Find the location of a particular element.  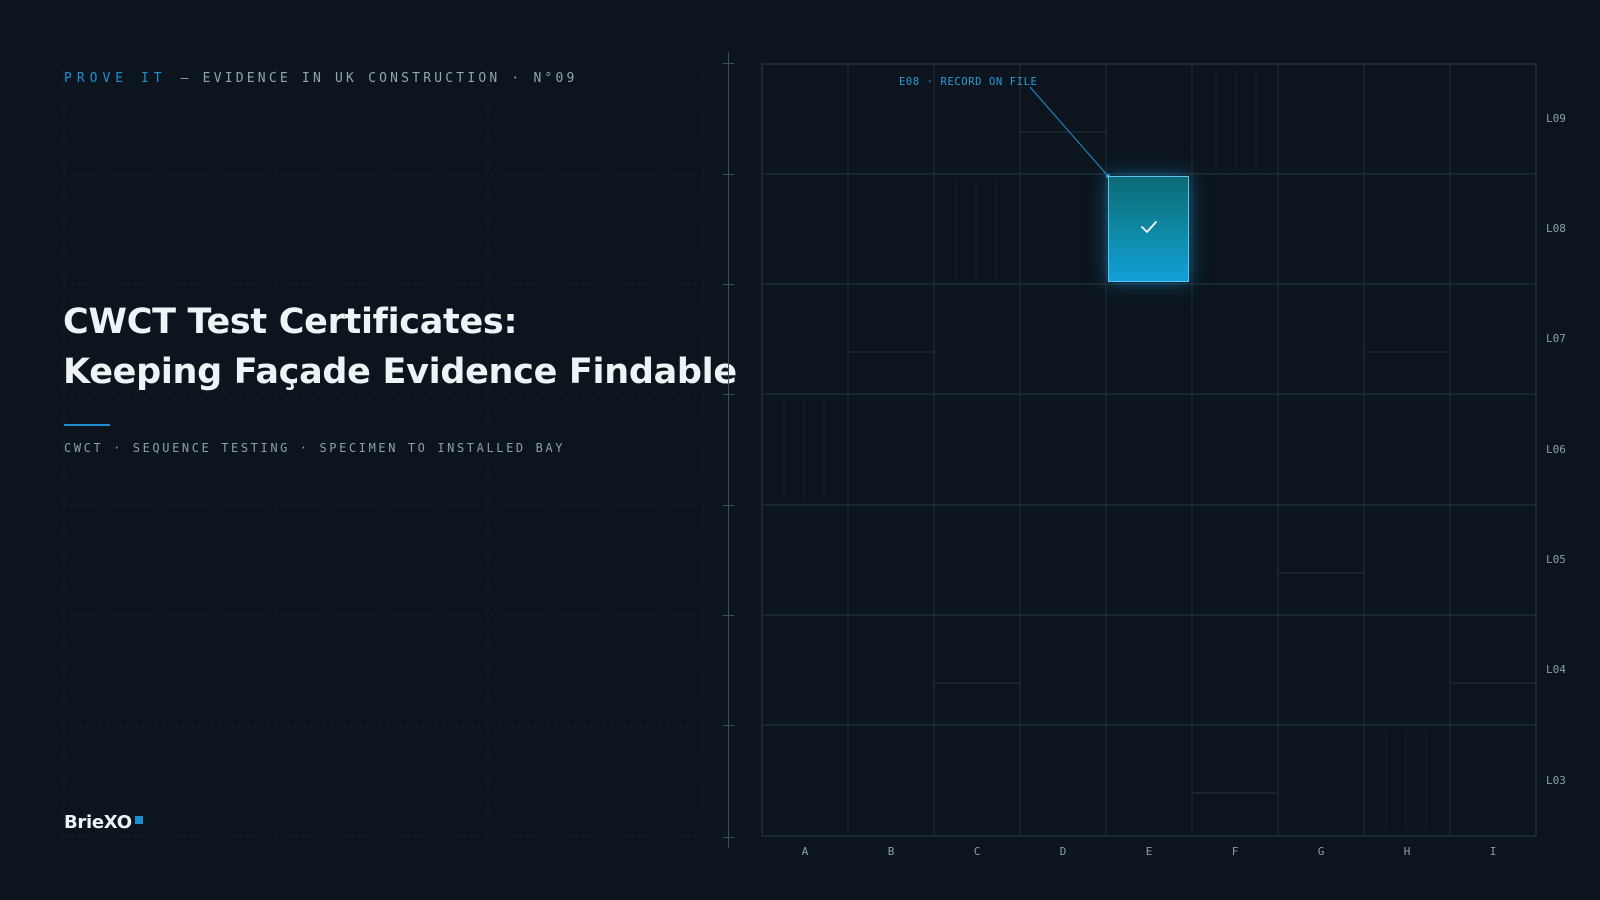

row-label: L07 is located at coordinates (1556, 338).